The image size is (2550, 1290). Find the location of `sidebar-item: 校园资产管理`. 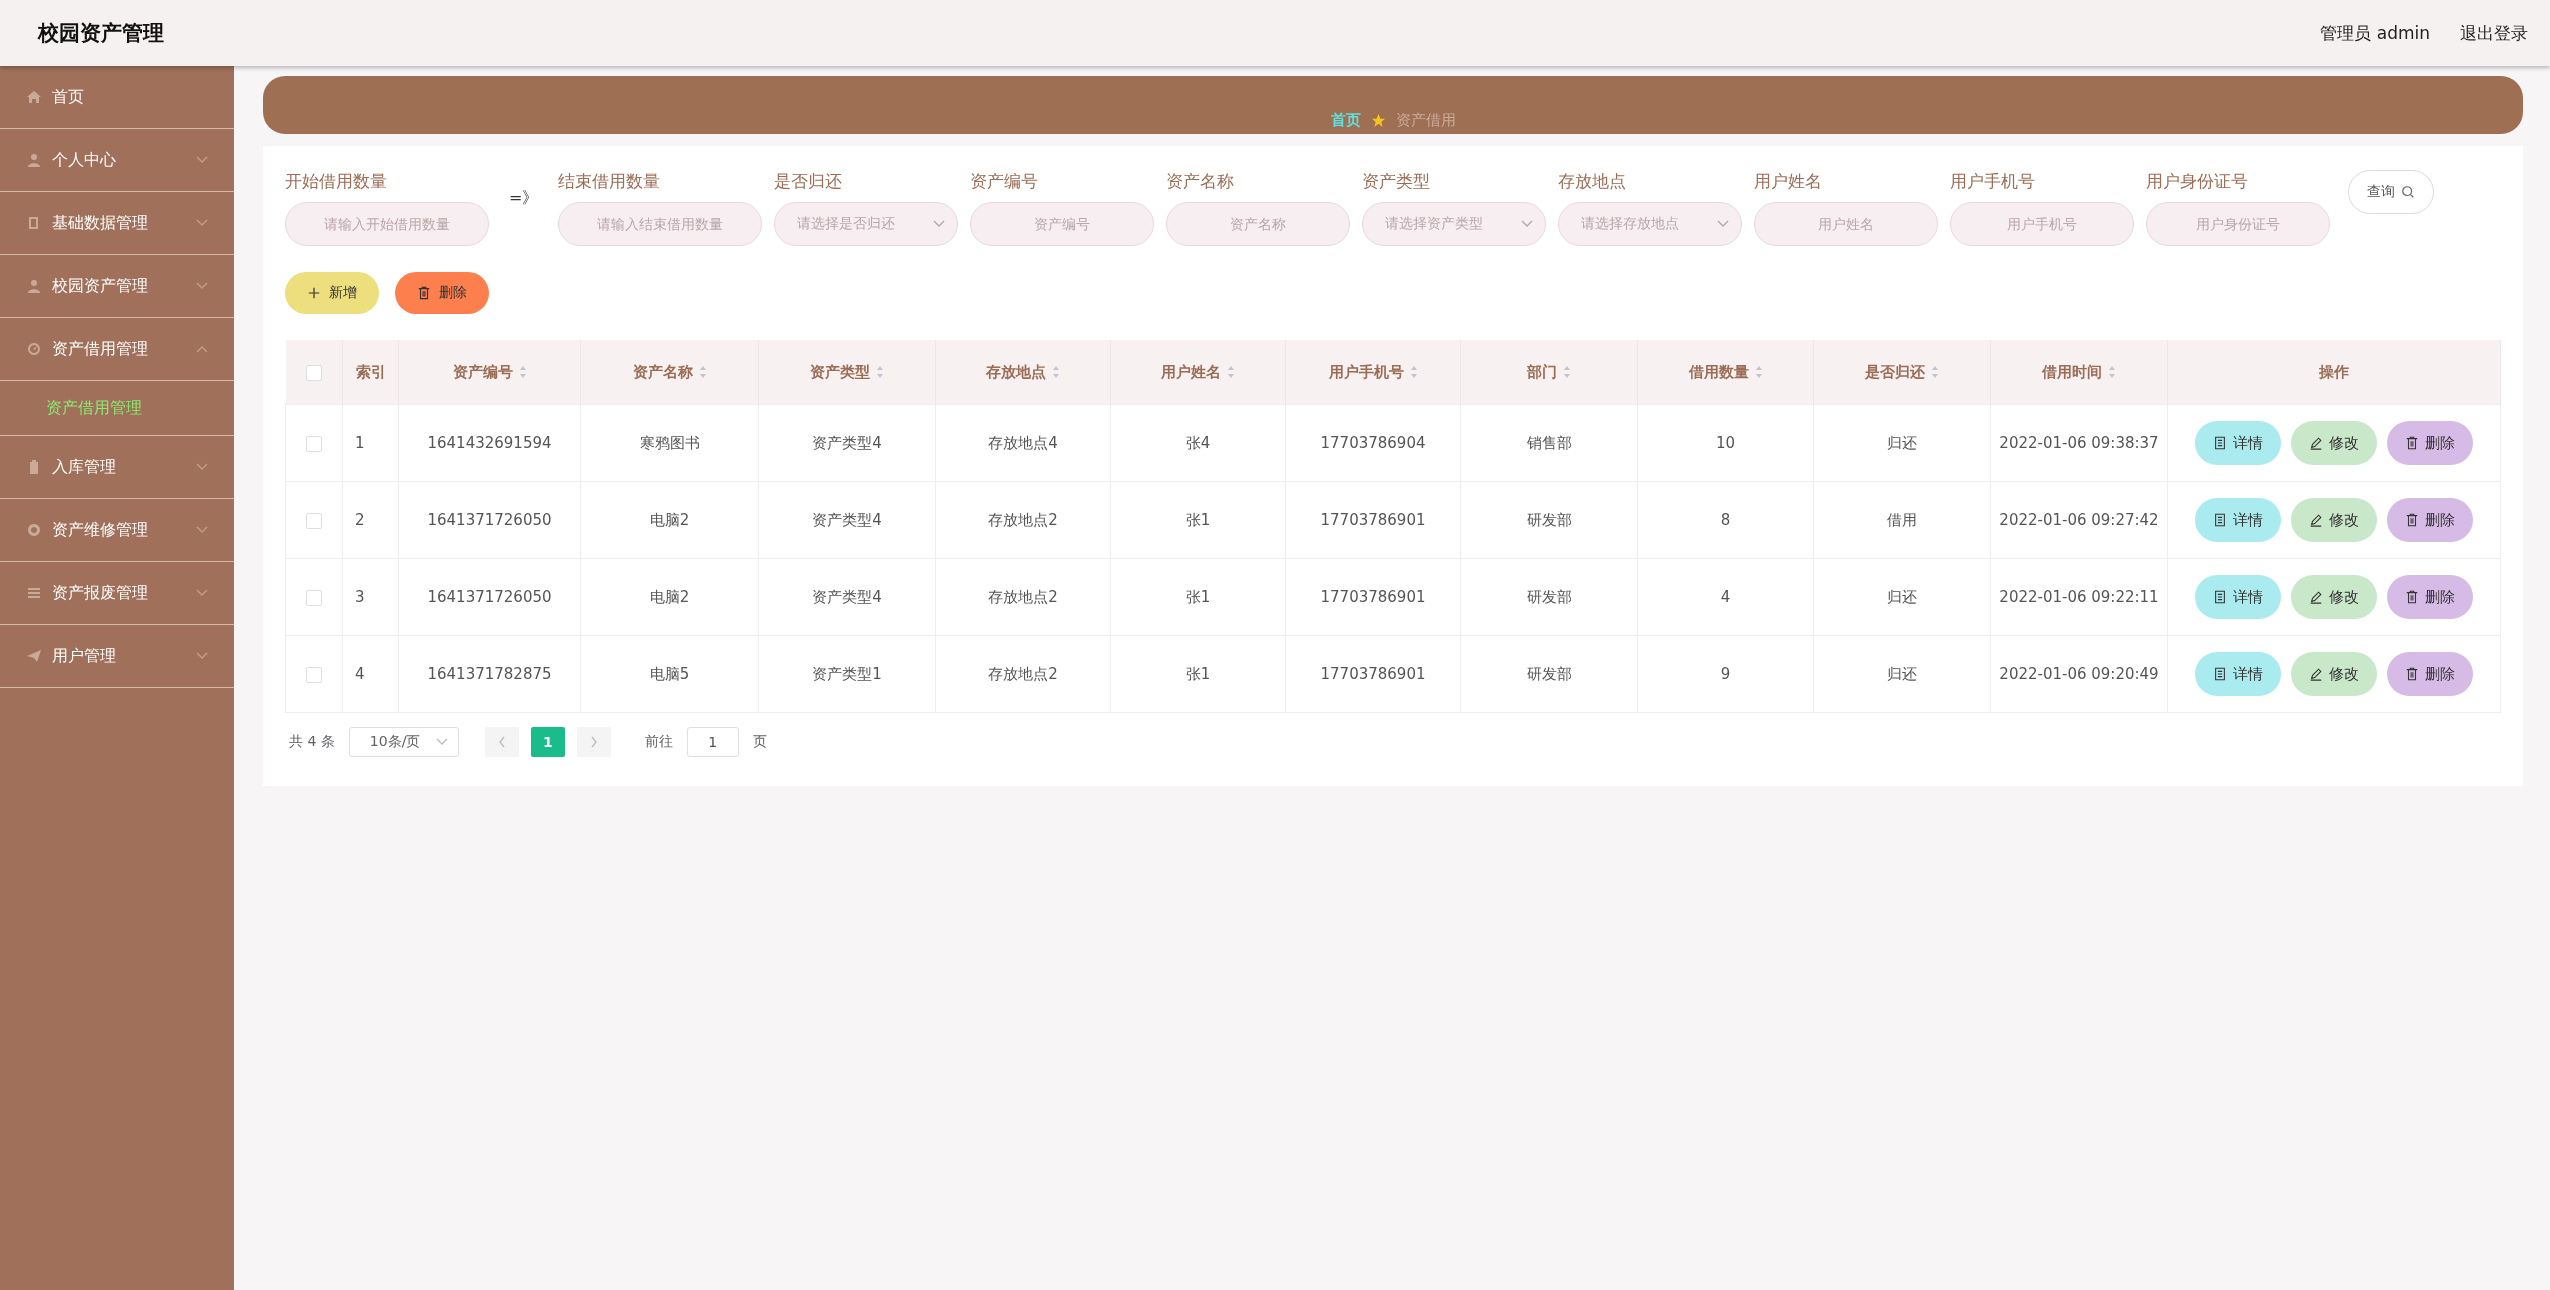

sidebar-item: 校园资产管理 is located at coordinates (117, 286).